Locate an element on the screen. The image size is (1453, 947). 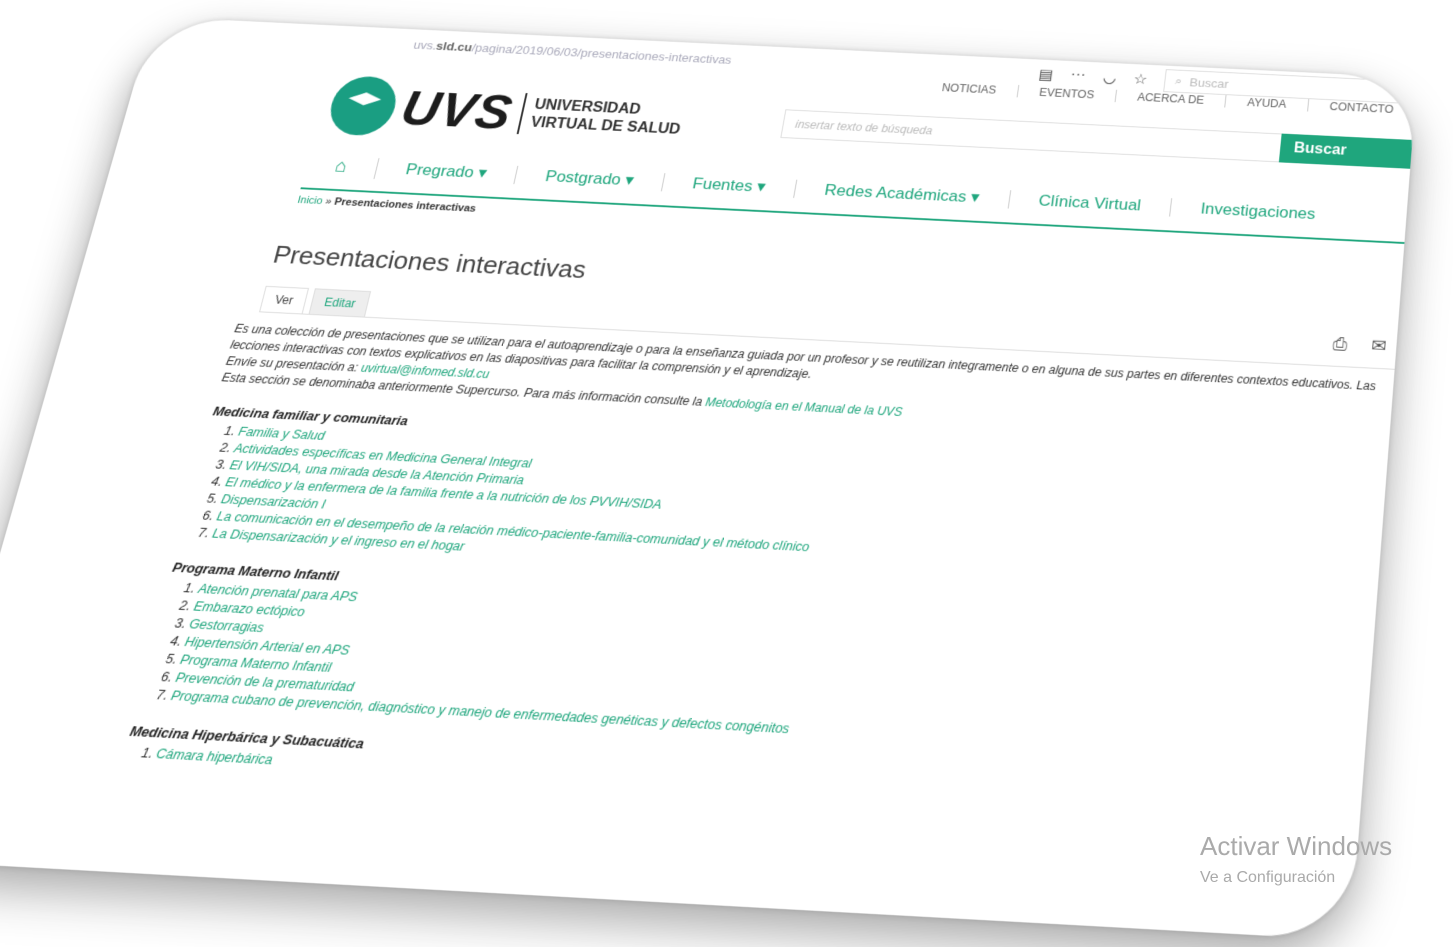
url-domain: sld.cu is located at coordinates (454, 46).